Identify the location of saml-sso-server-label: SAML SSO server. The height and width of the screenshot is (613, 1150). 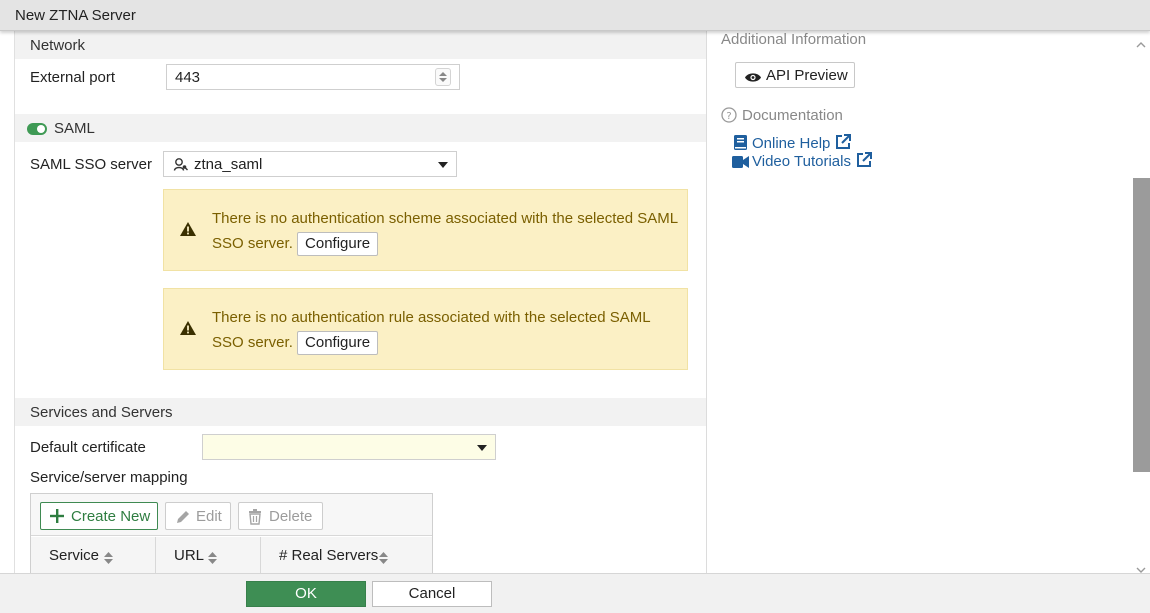
(91, 164).